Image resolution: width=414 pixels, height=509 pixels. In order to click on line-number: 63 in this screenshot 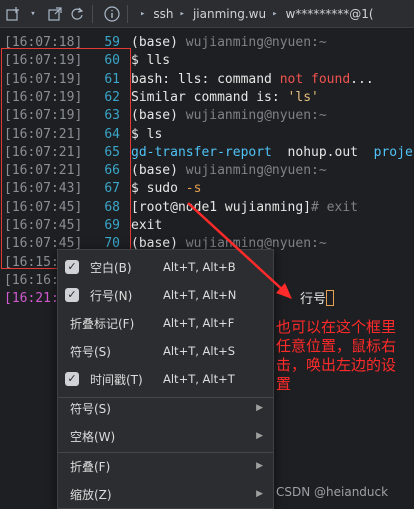, I will do `click(112, 116)`.